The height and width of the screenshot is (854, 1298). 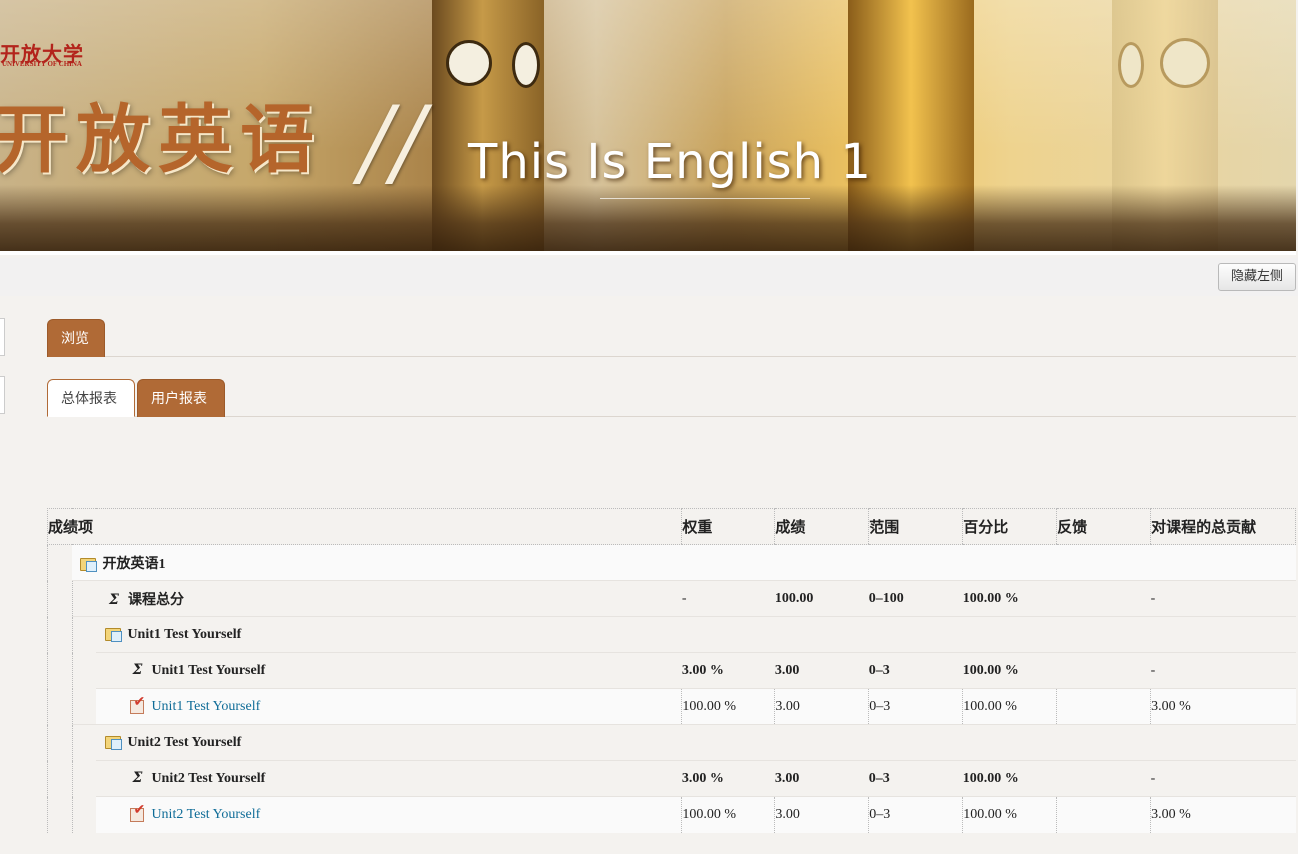 I want to click on item-name-cell: Unit1 Test Yourself, so click(x=389, y=706).